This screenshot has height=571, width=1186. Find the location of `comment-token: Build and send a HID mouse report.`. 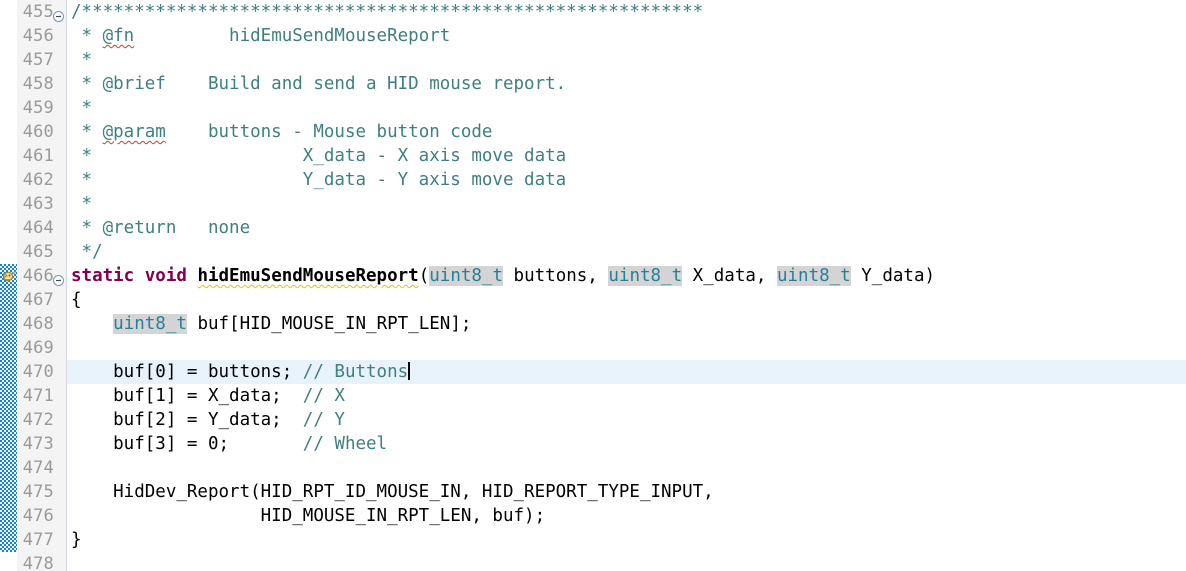

comment-token: Build and send a HID mouse report. is located at coordinates (366, 84).